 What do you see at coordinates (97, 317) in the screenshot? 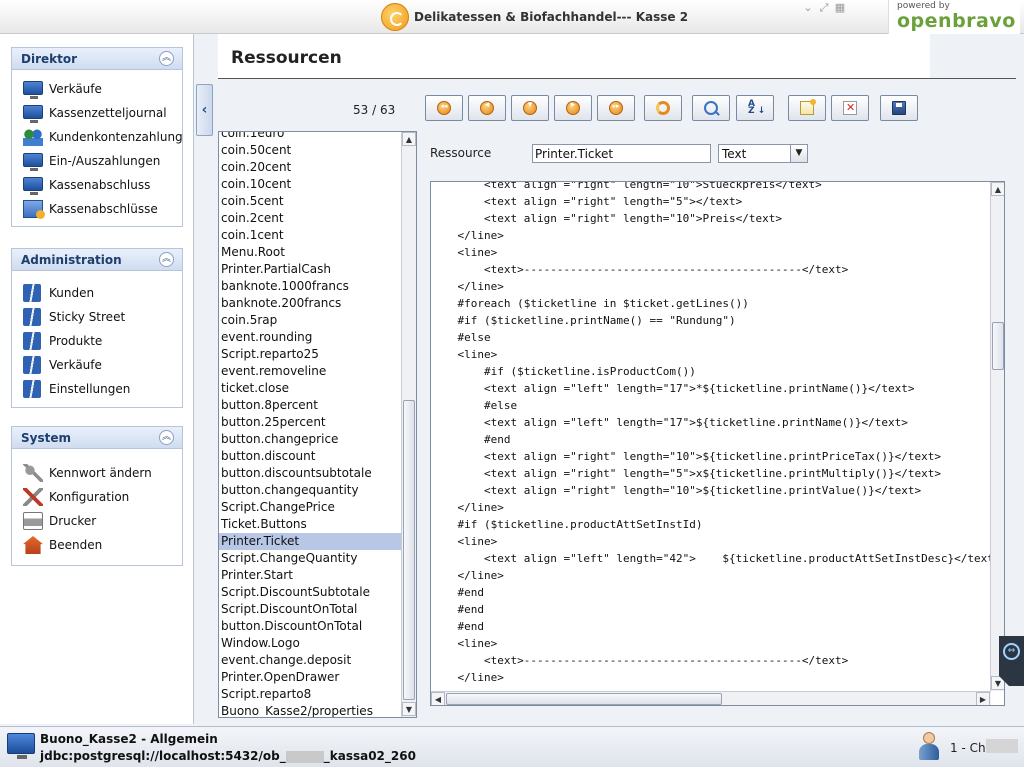
I see `menu-item-sticky-street: Sticky Street` at bounding box center [97, 317].